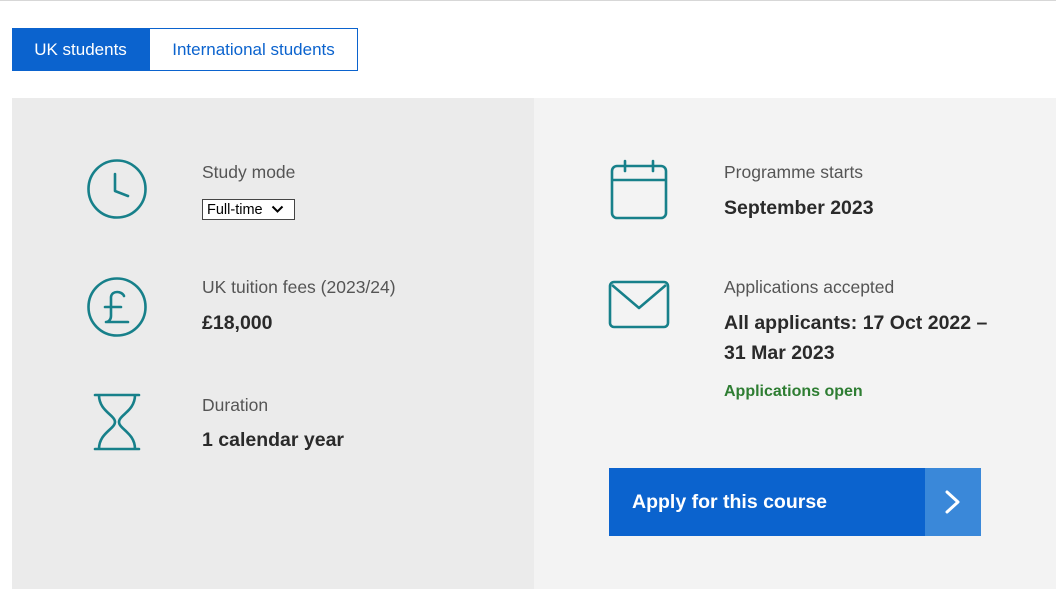  Describe the element at coordinates (117, 307) in the screenshot. I see `pound-icon` at that location.